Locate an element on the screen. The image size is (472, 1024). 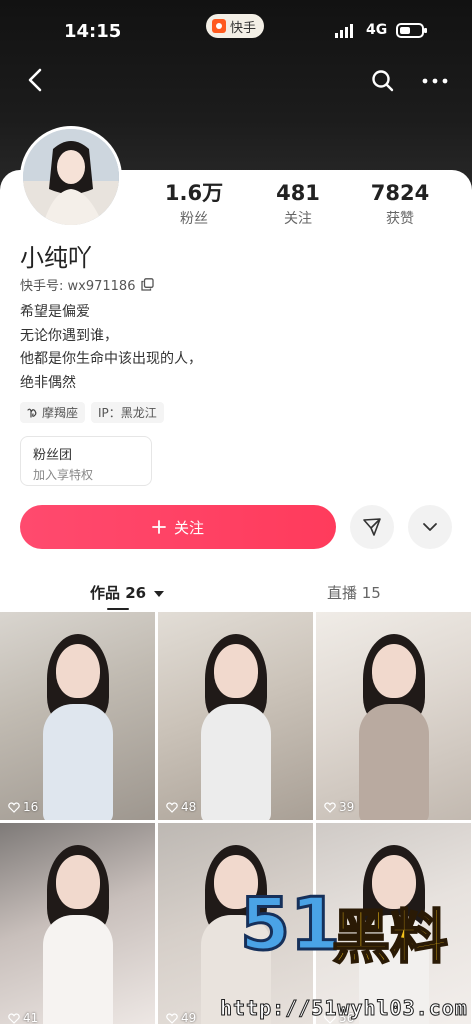
search-icon is located at coordinates (383, 81).